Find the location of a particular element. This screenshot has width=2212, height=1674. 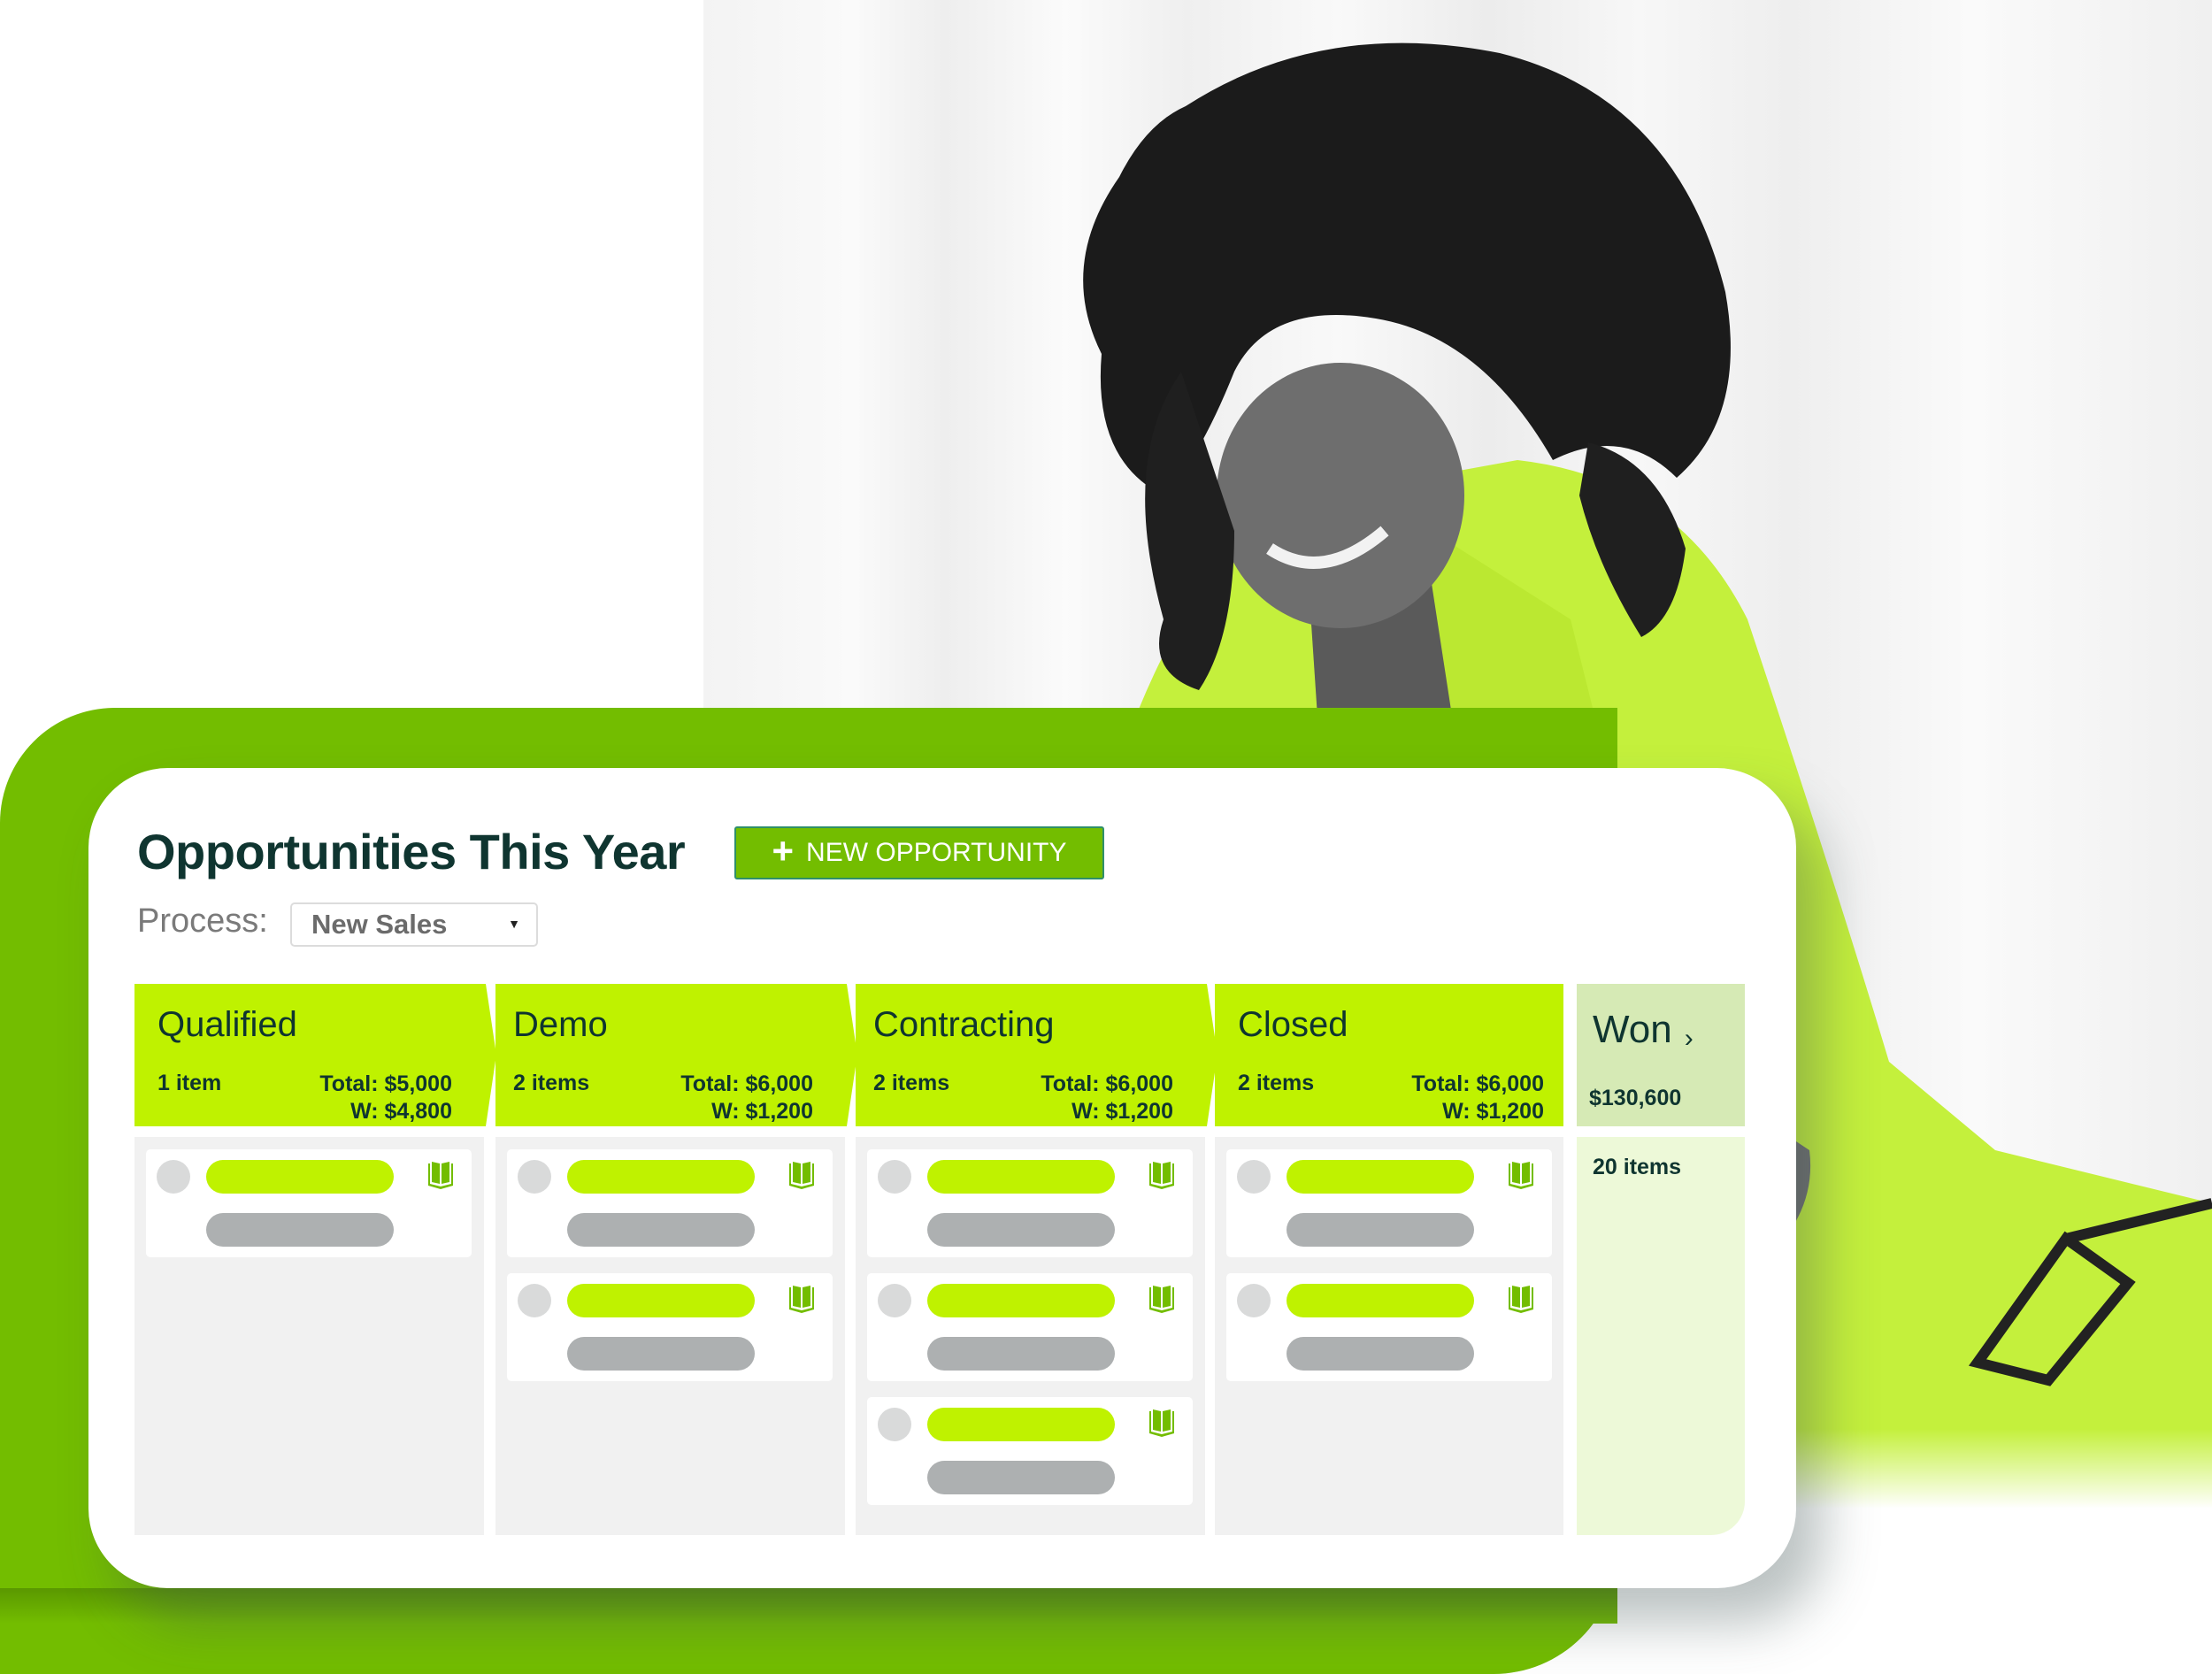

won-count: 20 items is located at coordinates (1638, 1167).